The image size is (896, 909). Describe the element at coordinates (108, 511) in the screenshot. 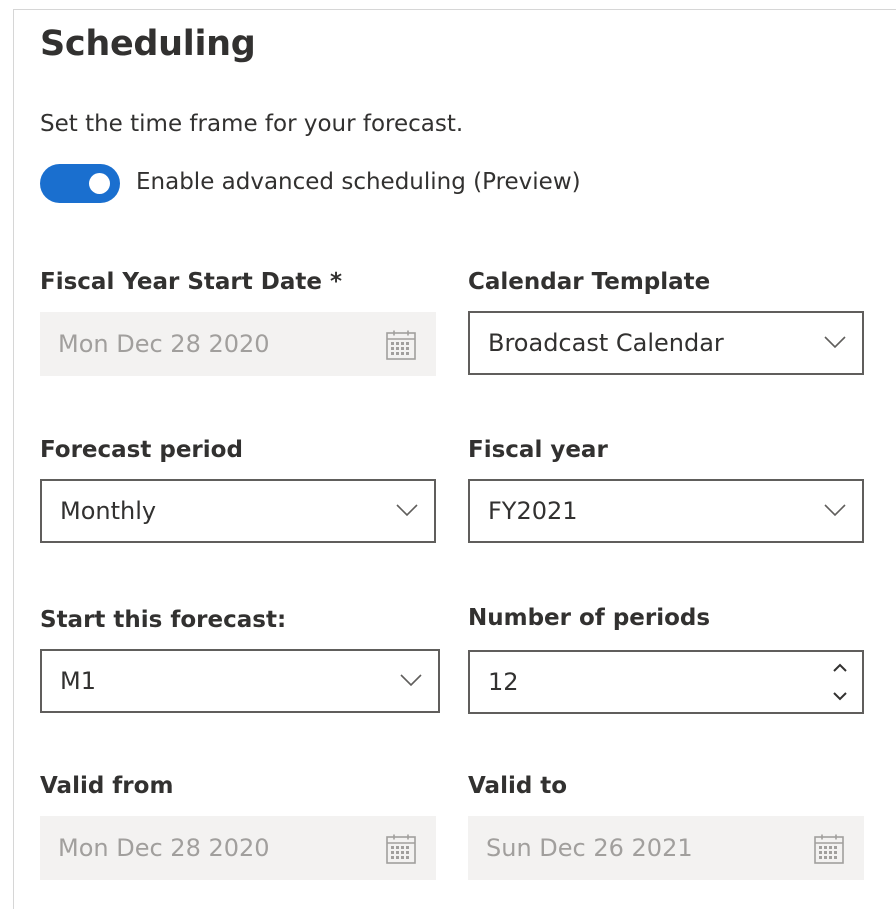

I see `forecast-period-value: Monthly` at that location.